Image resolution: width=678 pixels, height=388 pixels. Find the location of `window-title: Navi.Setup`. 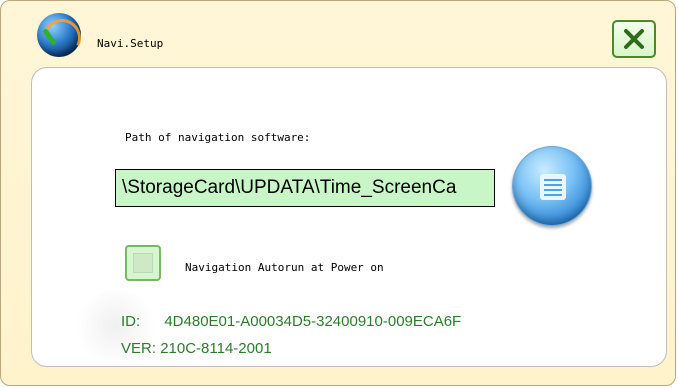

window-title: Navi.Setup is located at coordinates (130, 43).